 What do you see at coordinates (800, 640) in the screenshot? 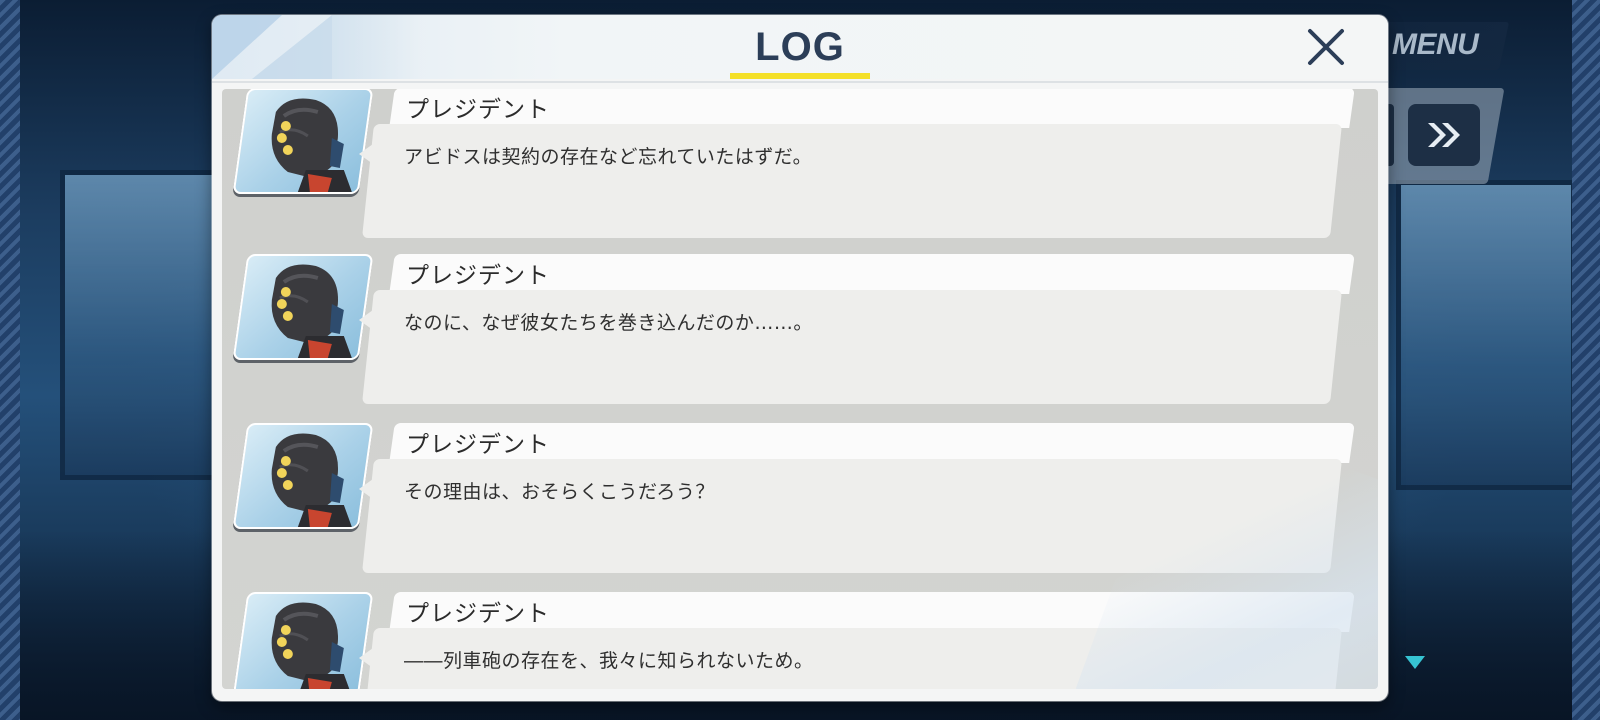
I see `log-entry: プレジデント ――列車砲の存在を、我々に知られないため。` at bounding box center [800, 640].